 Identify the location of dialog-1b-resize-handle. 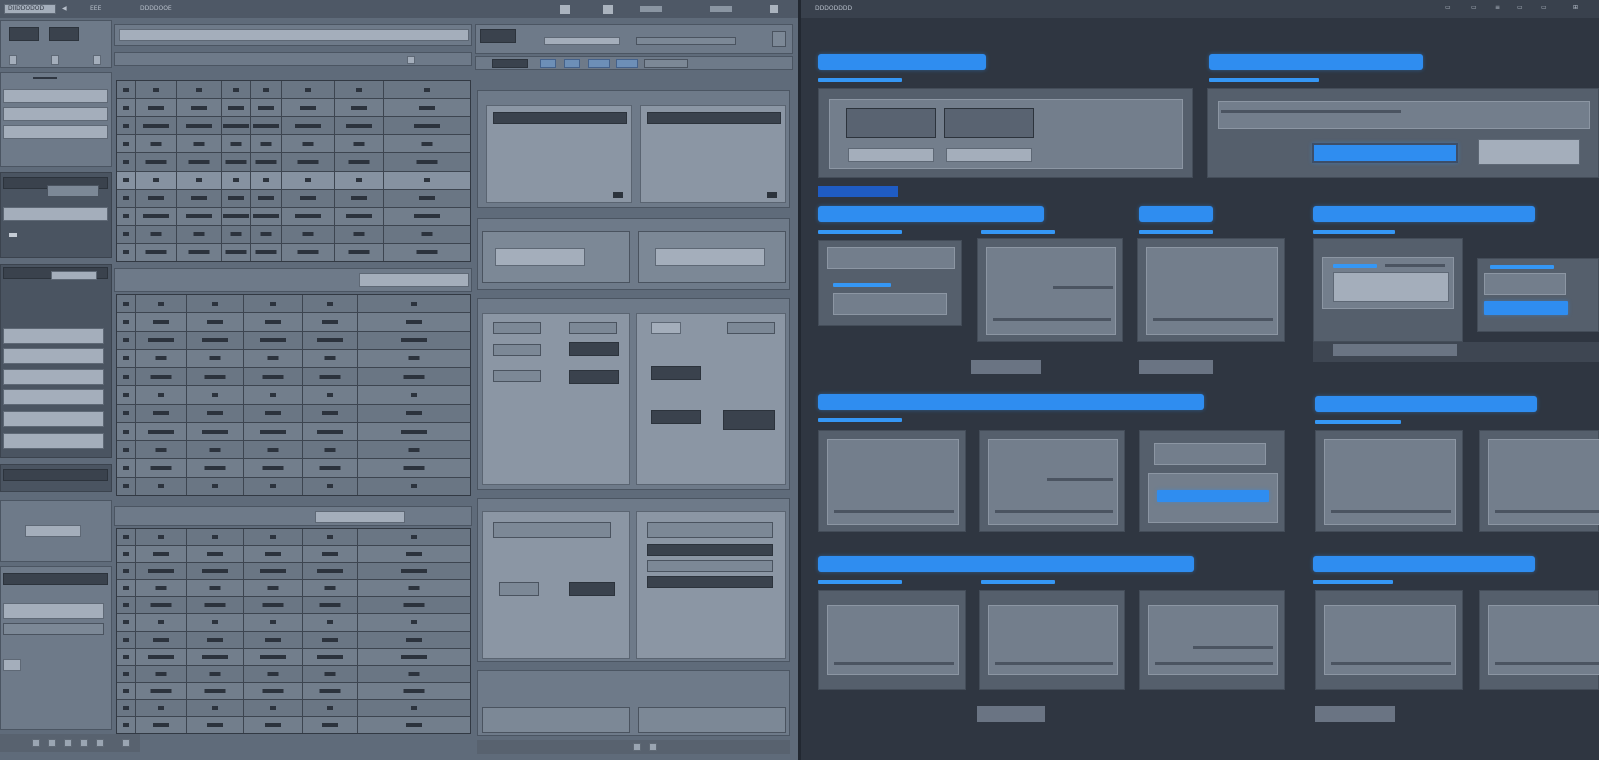
(772, 195).